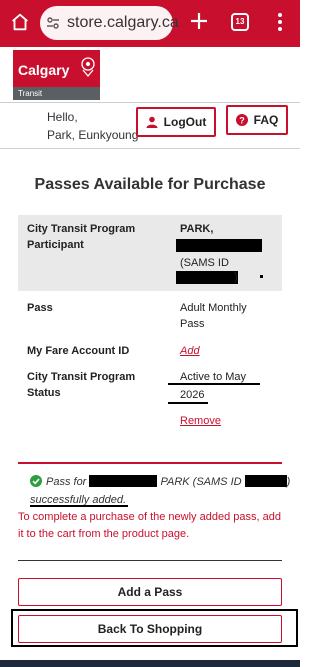 The width and height of the screenshot is (320, 667). Describe the element at coordinates (66, 482) in the screenshot. I see `success-prefix: Pass for` at that location.